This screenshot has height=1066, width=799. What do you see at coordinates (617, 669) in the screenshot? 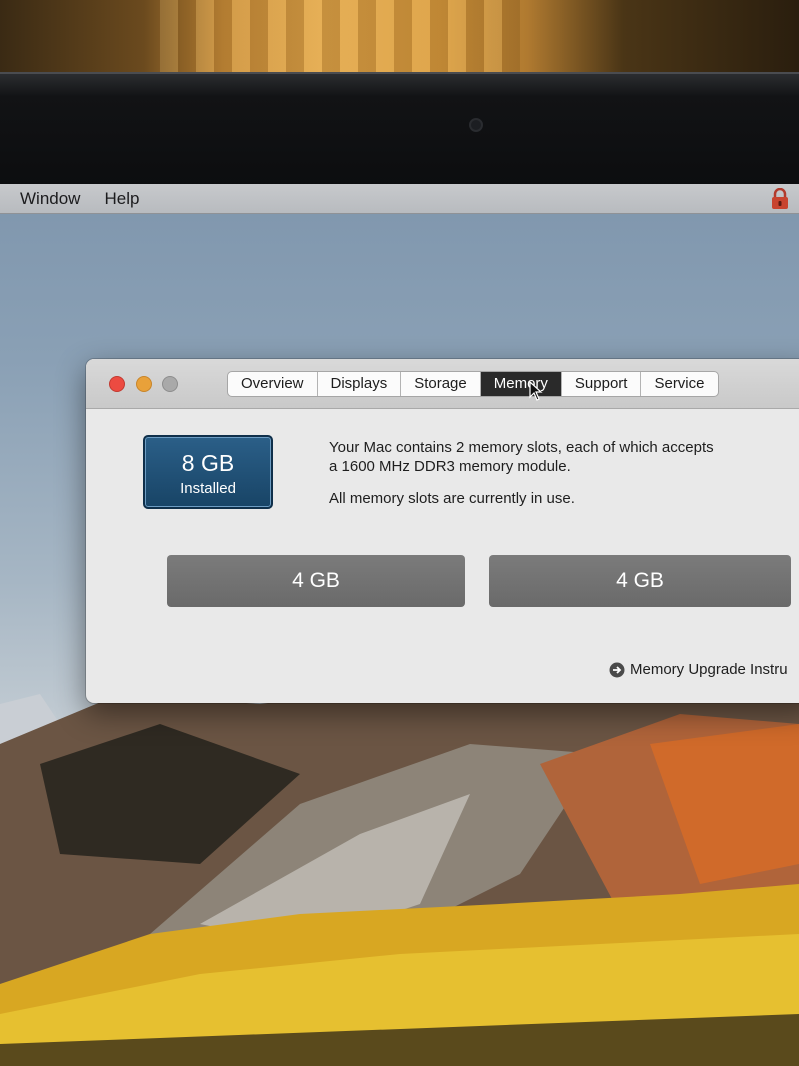
I see `arrow-circle-icon` at bounding box center [617, 669].